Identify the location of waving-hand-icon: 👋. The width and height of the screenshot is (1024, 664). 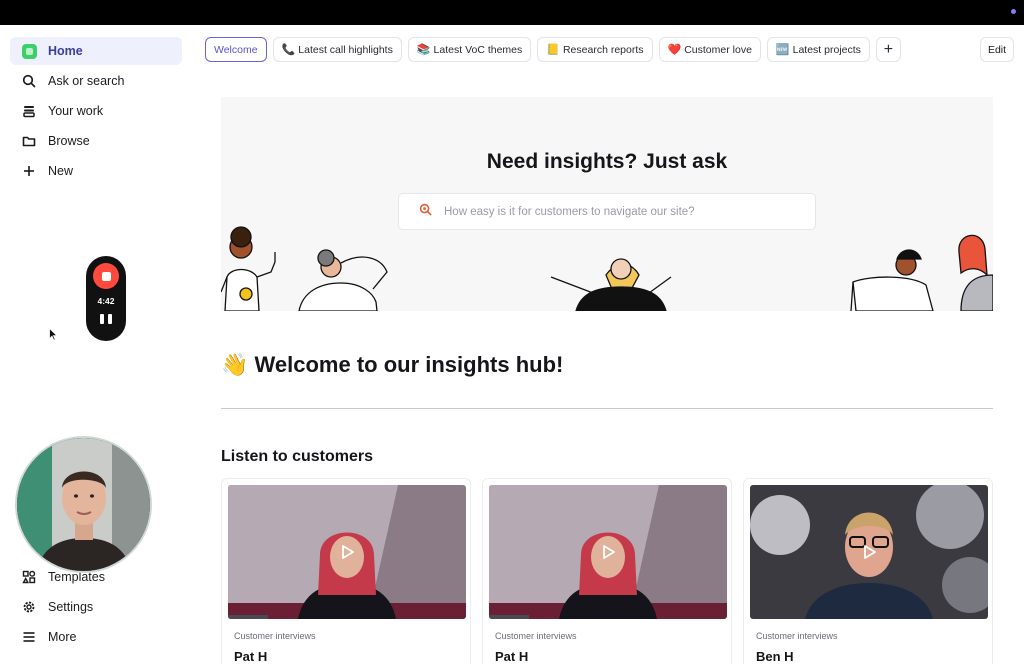
(235, 364).